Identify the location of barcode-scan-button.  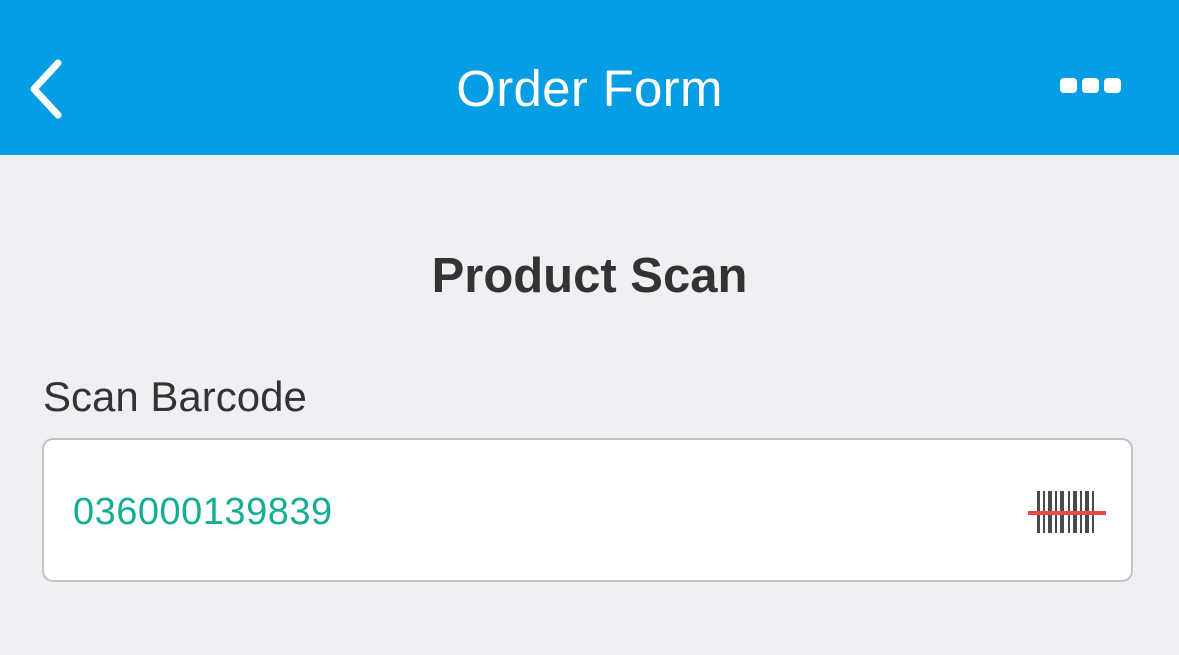
(1067, 513).